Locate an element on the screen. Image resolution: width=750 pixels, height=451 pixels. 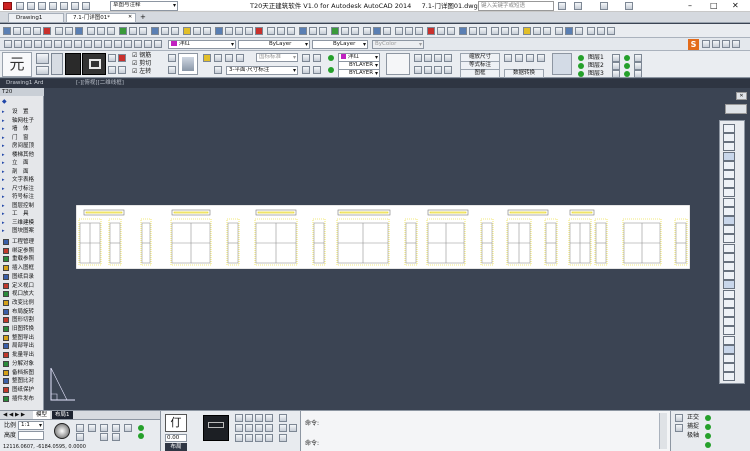
t20-command-item: 插入图框 is located at coordinates (22, 268).